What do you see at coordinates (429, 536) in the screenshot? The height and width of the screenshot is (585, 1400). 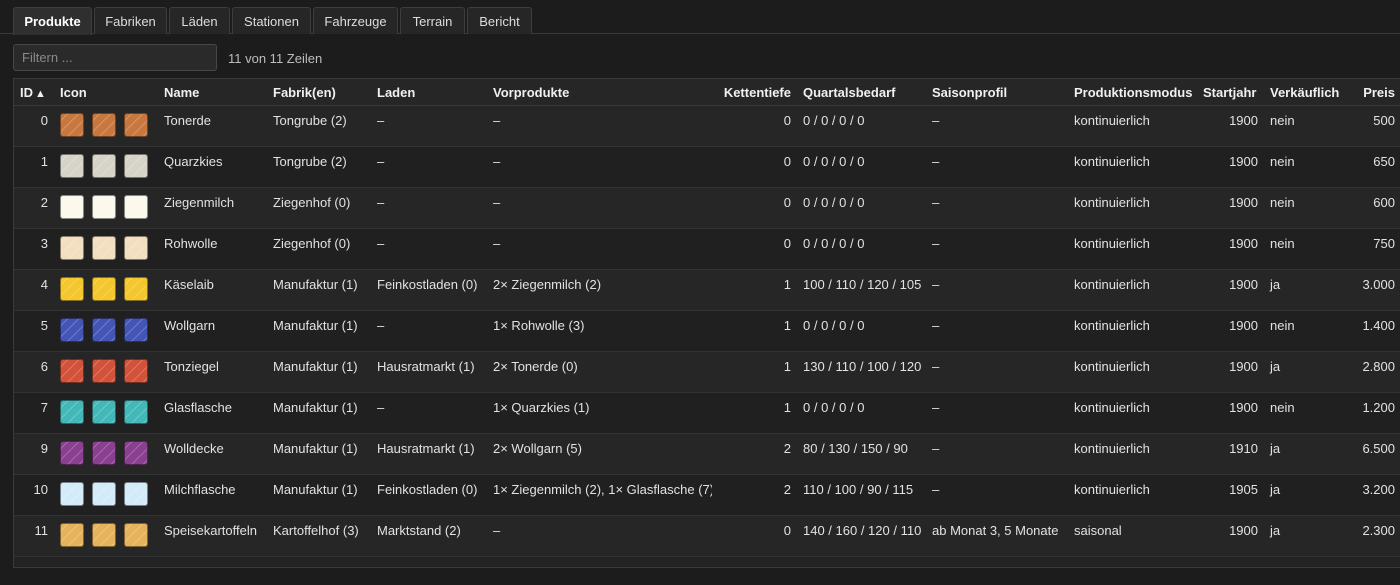 I see `cell-laden: Marktstand (2)` at bounding box center [429, 536].